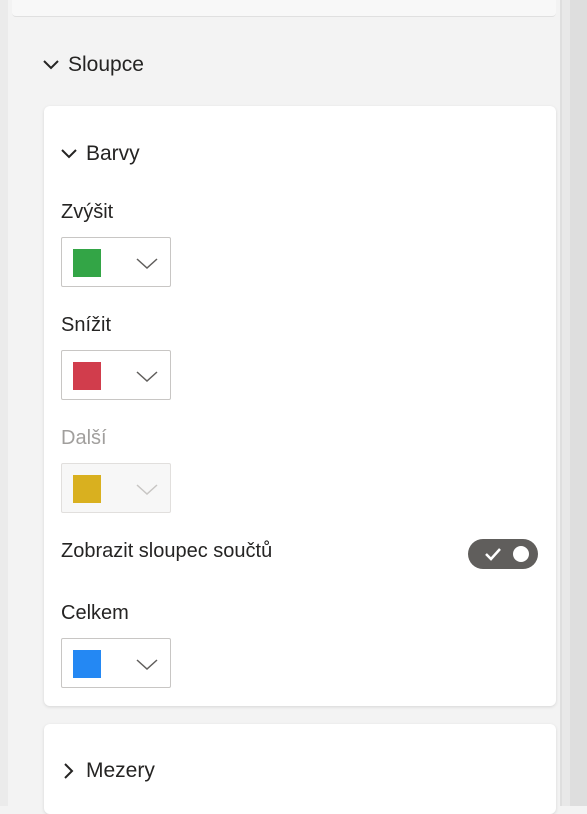 This screenshot has width=587, height=814. What do you see at coordinates (521, 554) in the screenshot?
I see `toggle-knob` at bounding box center [521, 554].